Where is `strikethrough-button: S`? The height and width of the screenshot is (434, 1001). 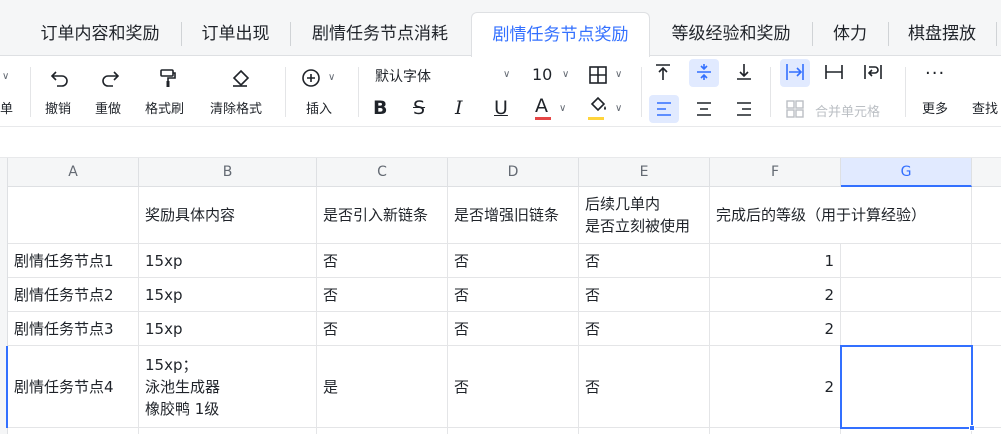 strikethrough-button: S is located at coordinates (423, 109).